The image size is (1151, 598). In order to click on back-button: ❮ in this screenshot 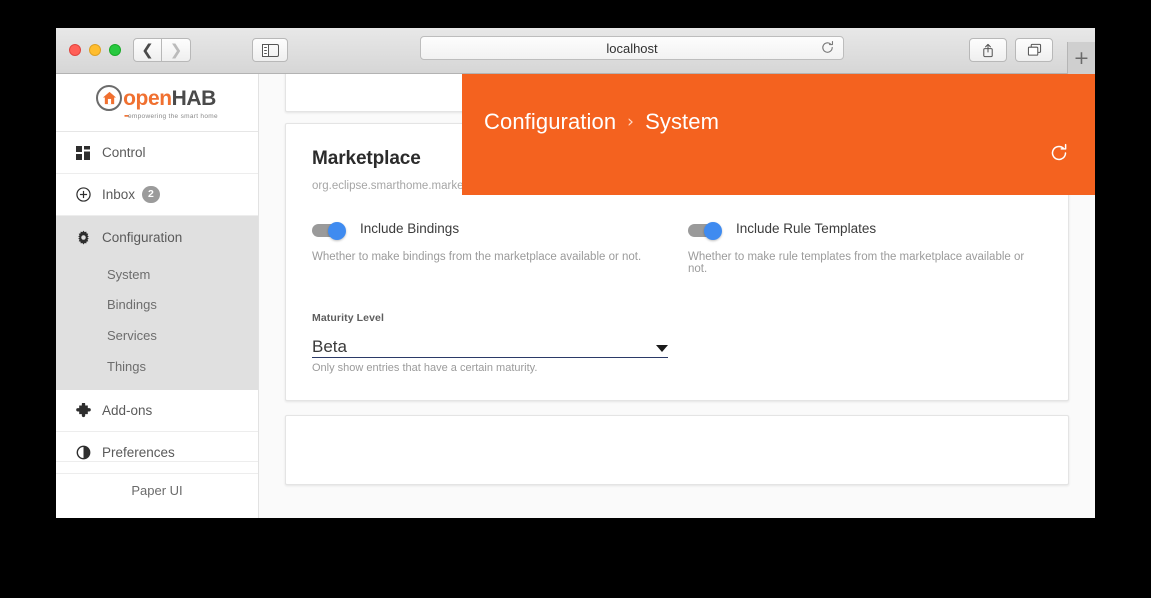, I will do `click(147, 50)`.